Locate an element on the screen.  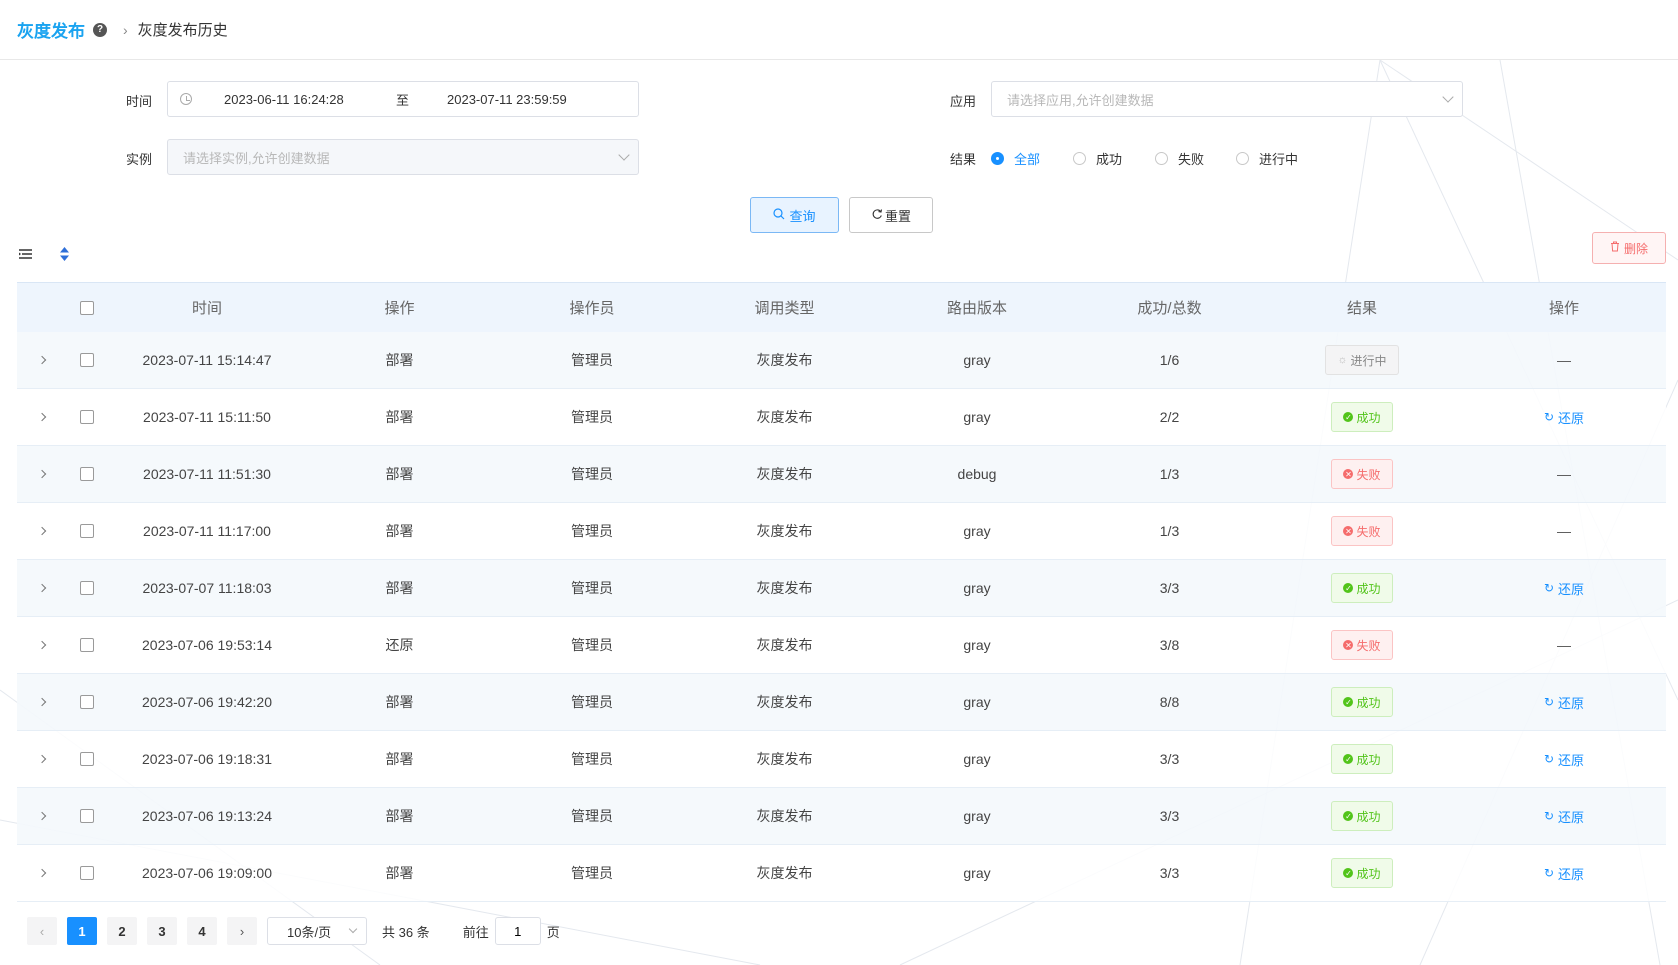
reset-button: 重置 is located at coordinates (891, 215).